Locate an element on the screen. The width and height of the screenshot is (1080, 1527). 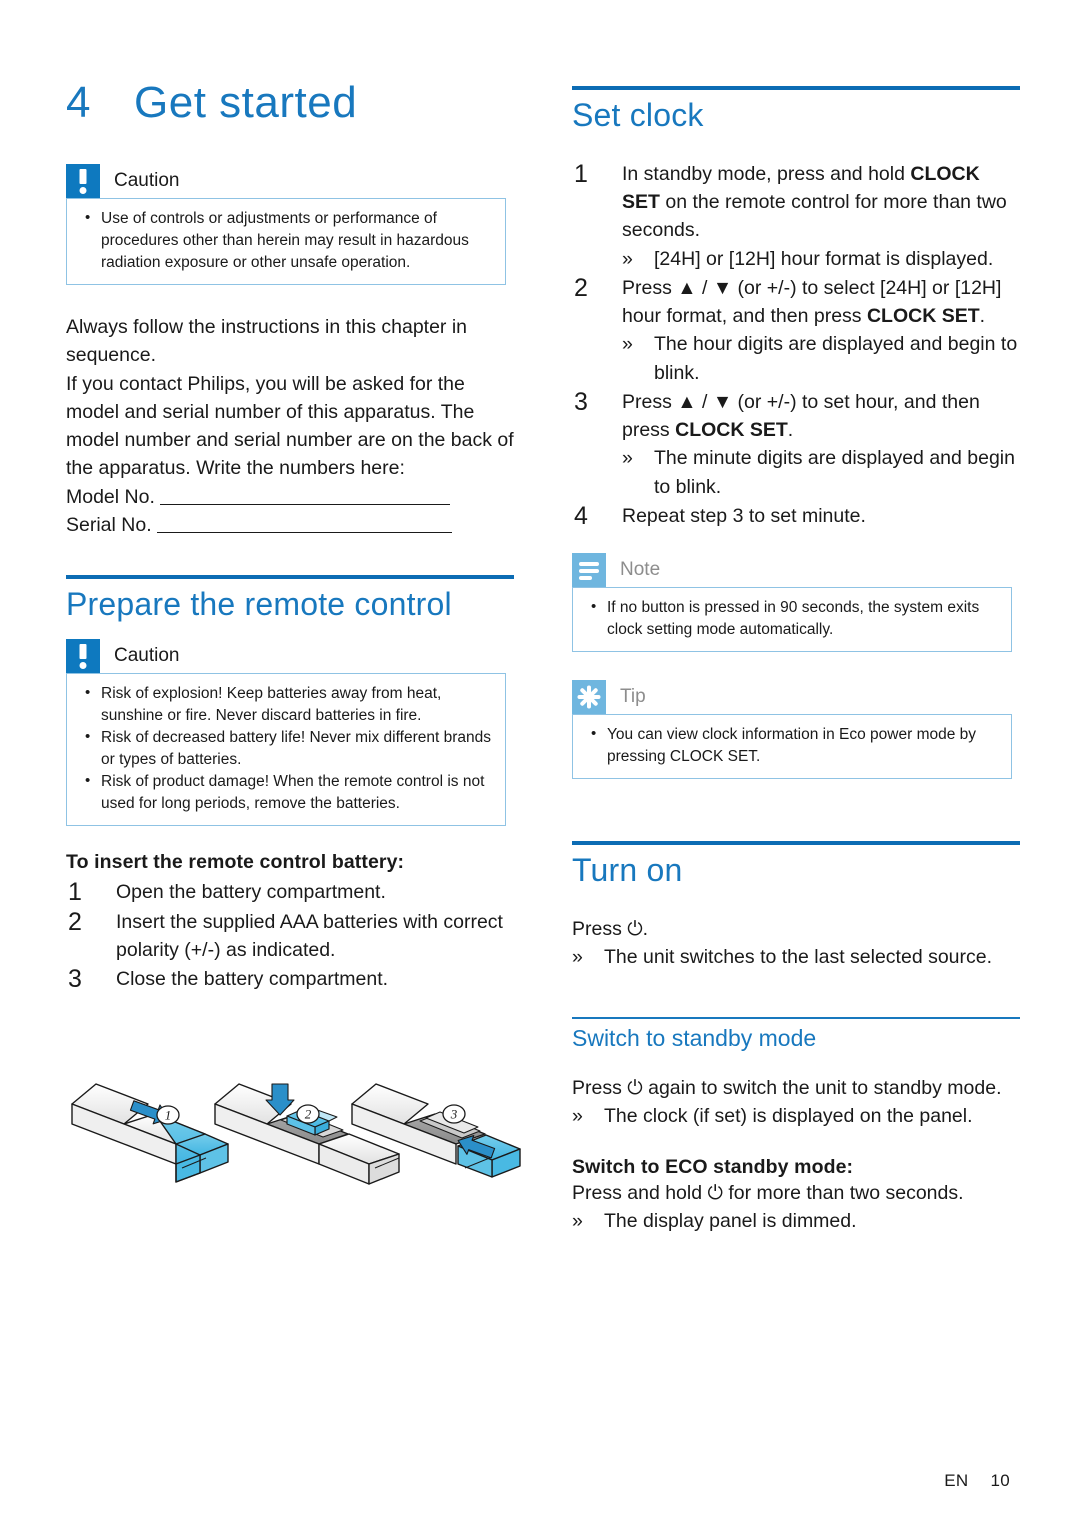
eco-standby-heading: Switch to ECO standby mode: is located at coordinates (713, 1167).